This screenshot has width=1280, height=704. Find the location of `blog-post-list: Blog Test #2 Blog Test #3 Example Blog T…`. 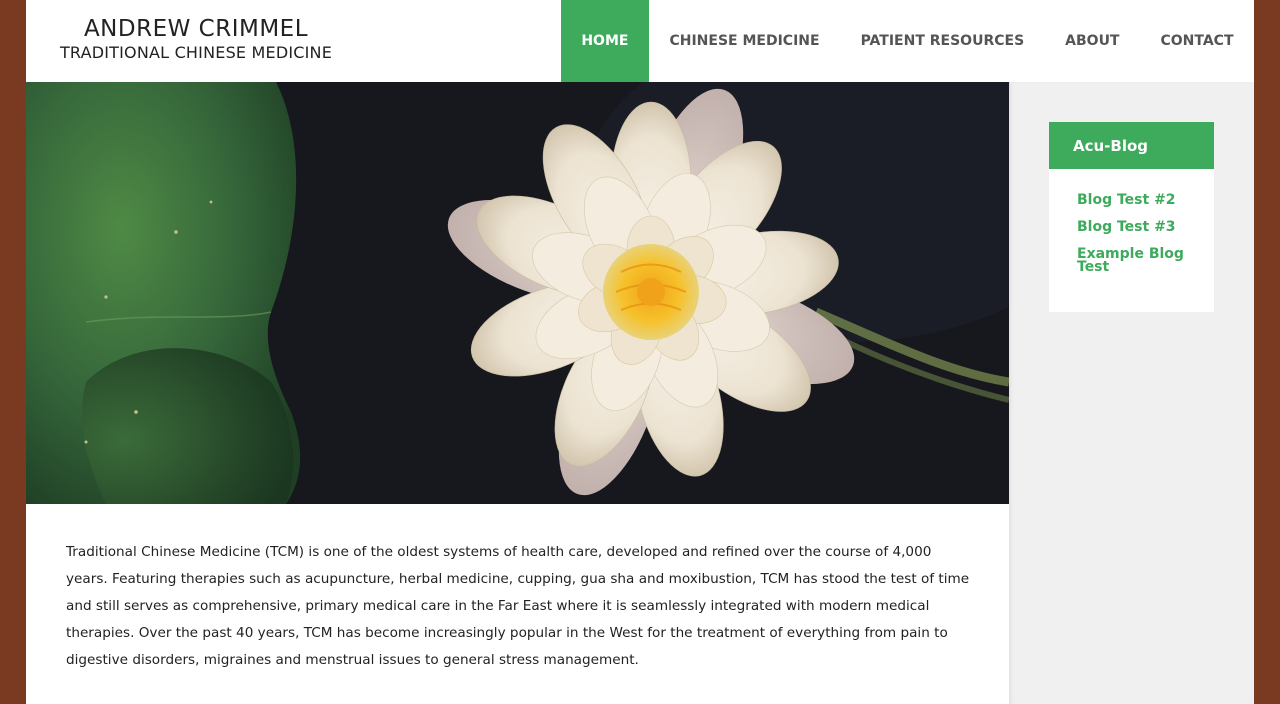

blog-post-list: Blog Test #2 Blog Test #3 Example Blog T… is located at coordinates (1131, 240).